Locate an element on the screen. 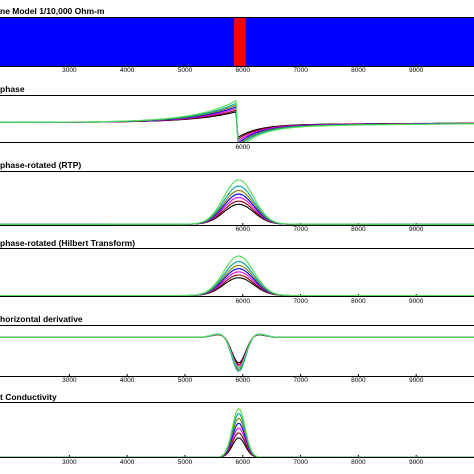 Image resolution: width=474 pixels, height=474 pixels. phase-svg is located at coordinates (237, 120).